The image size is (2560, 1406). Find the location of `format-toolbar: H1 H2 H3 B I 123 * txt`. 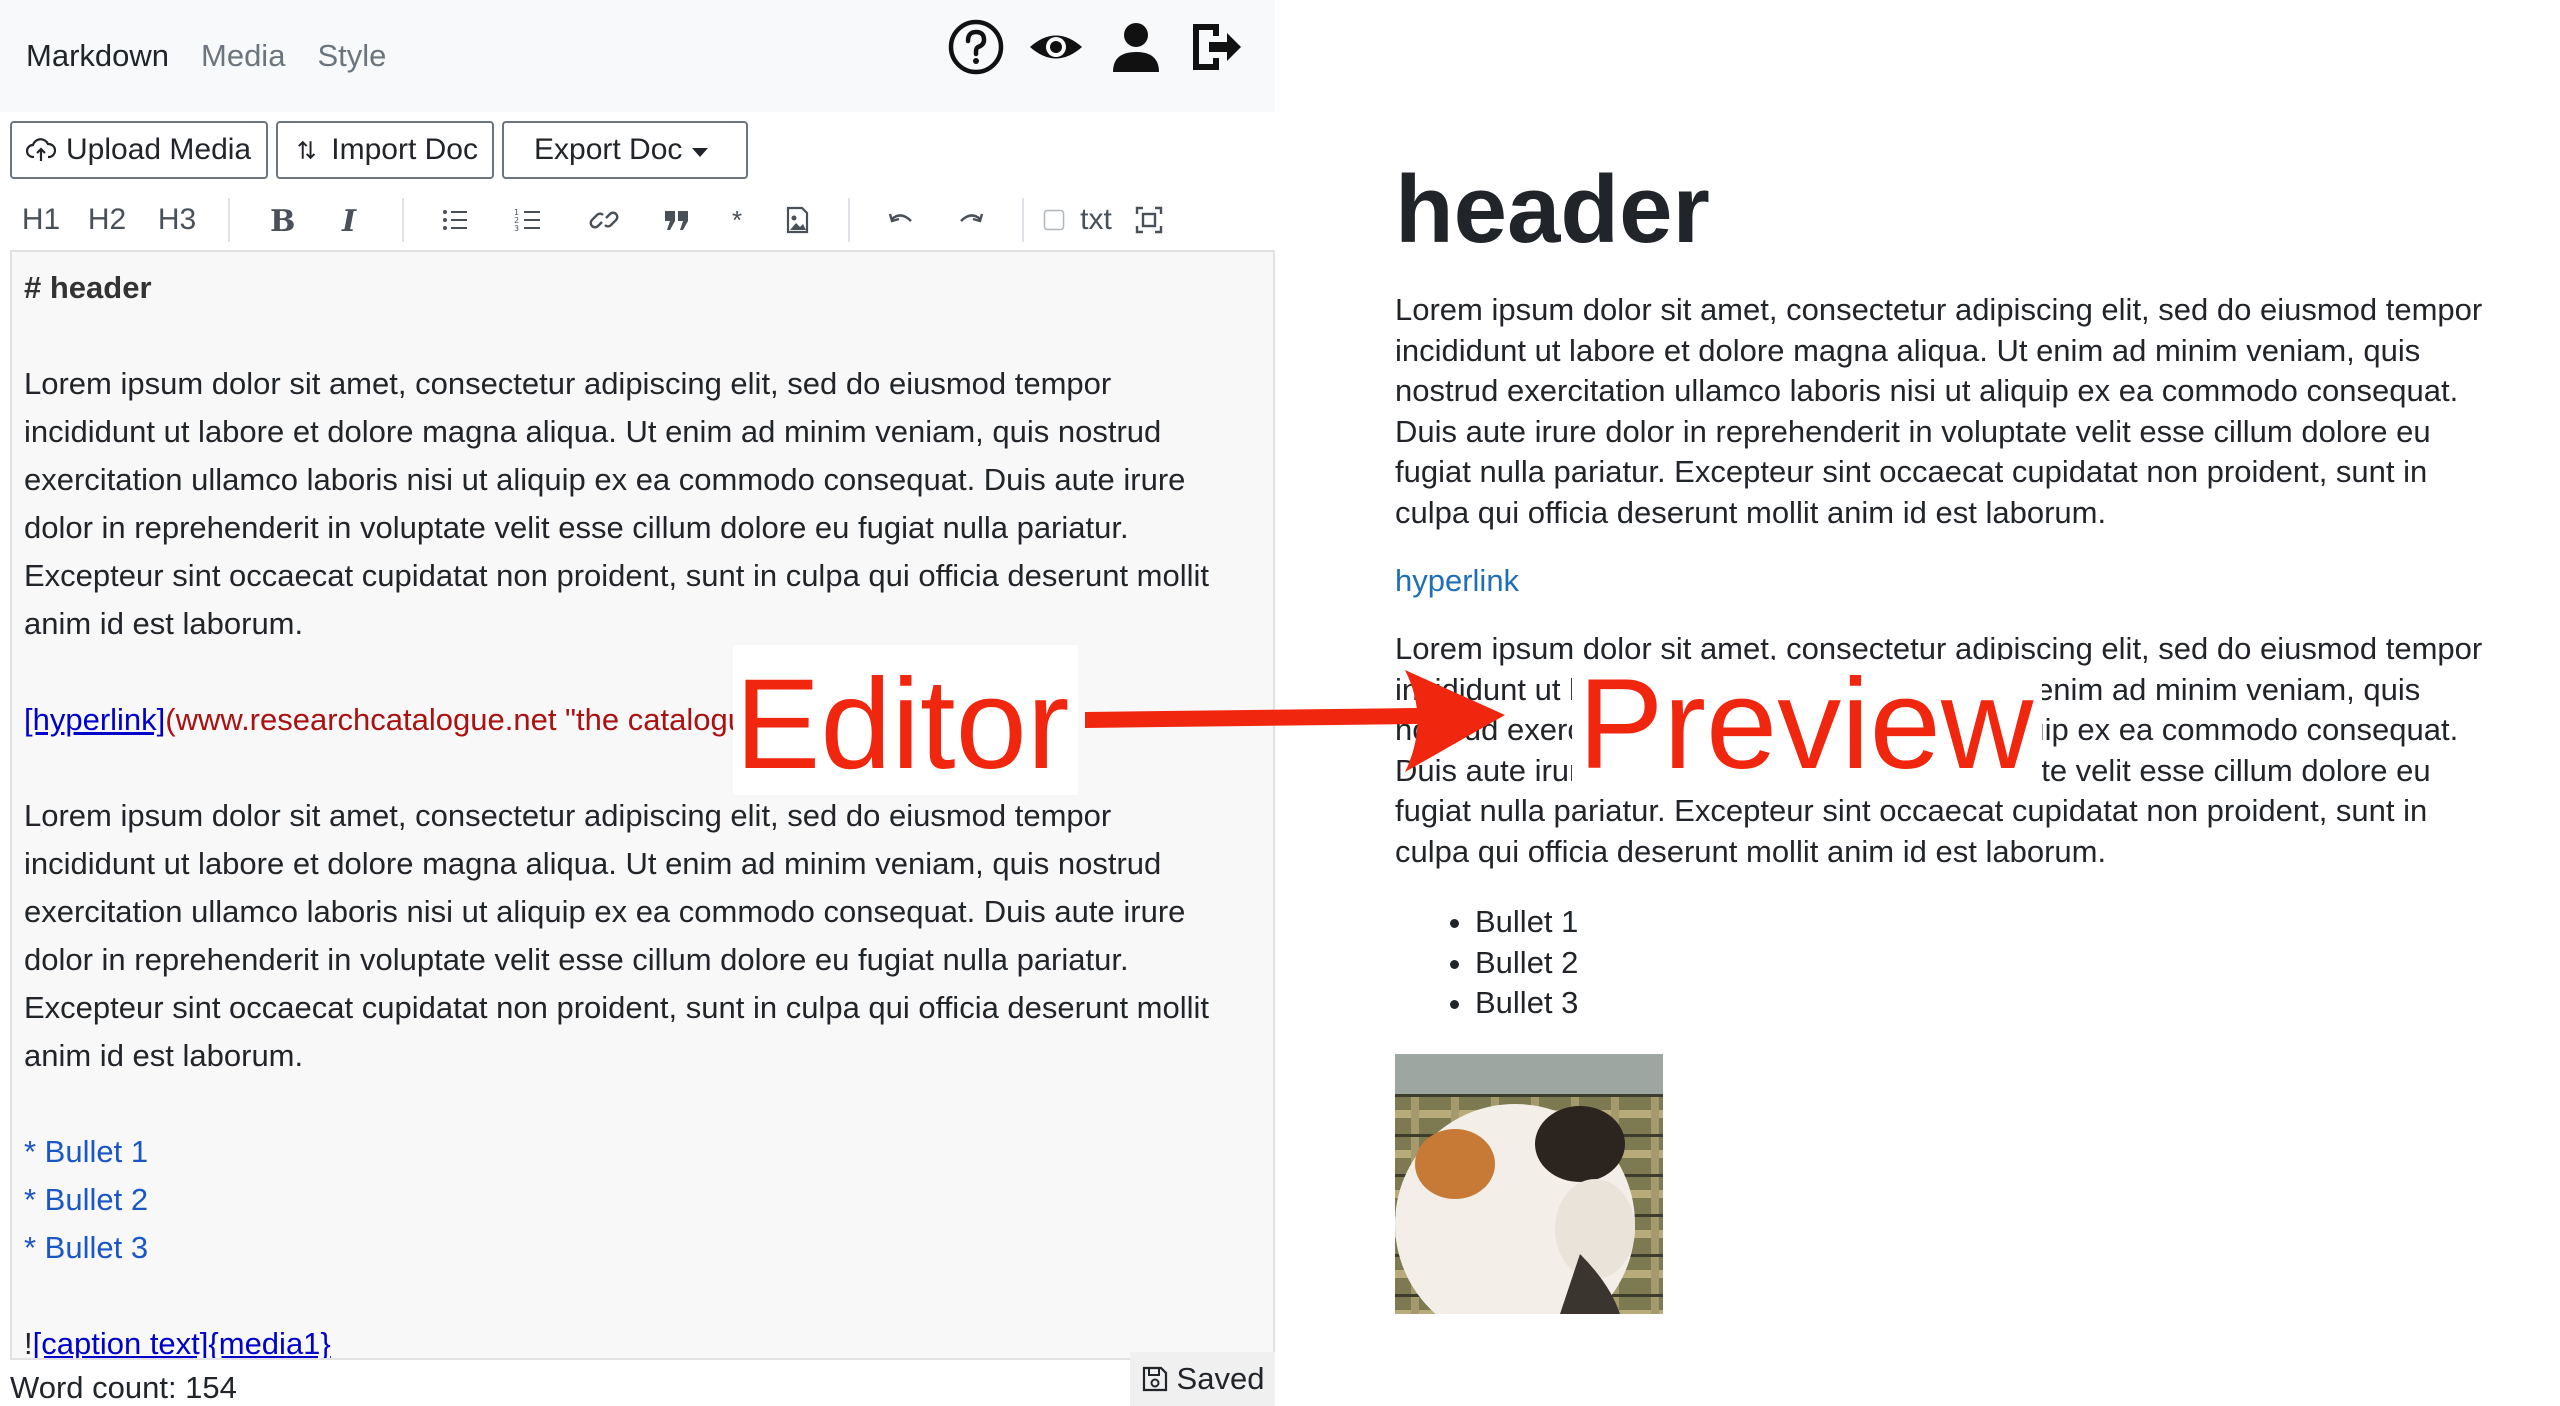

format-toolbar: H1 H2 H3 B I 123 * txt is located at coordinates (592, 220).